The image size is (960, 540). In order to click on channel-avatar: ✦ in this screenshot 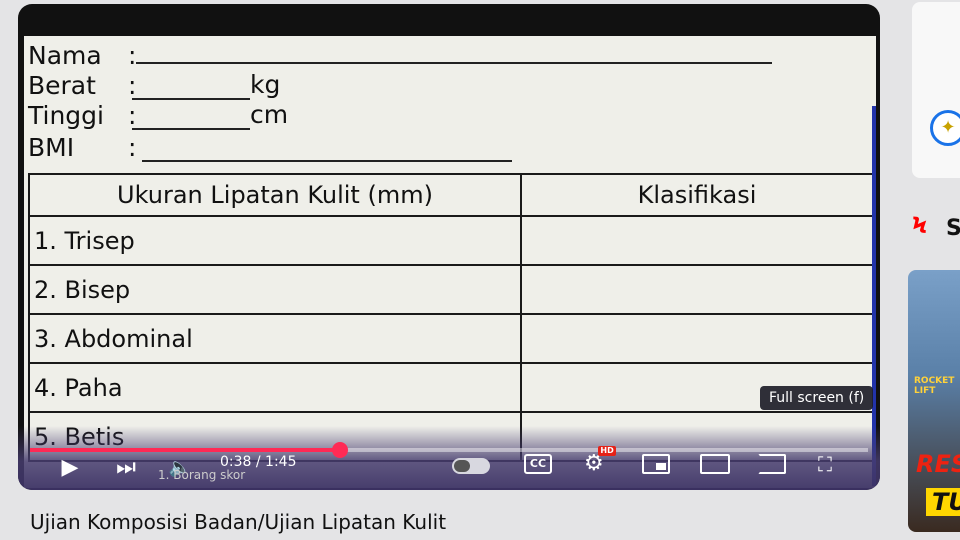, I will do `click(945, 128)`.